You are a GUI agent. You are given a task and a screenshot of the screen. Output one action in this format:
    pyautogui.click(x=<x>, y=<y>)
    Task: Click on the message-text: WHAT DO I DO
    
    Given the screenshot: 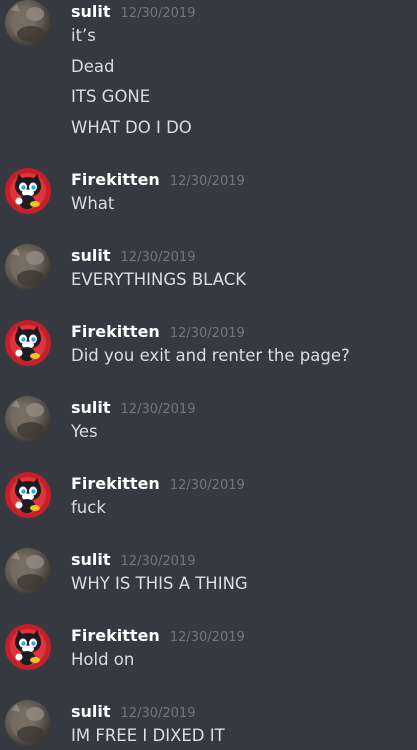 What is the action you would take?
    pyautogui.click(x=131, y=127)
    